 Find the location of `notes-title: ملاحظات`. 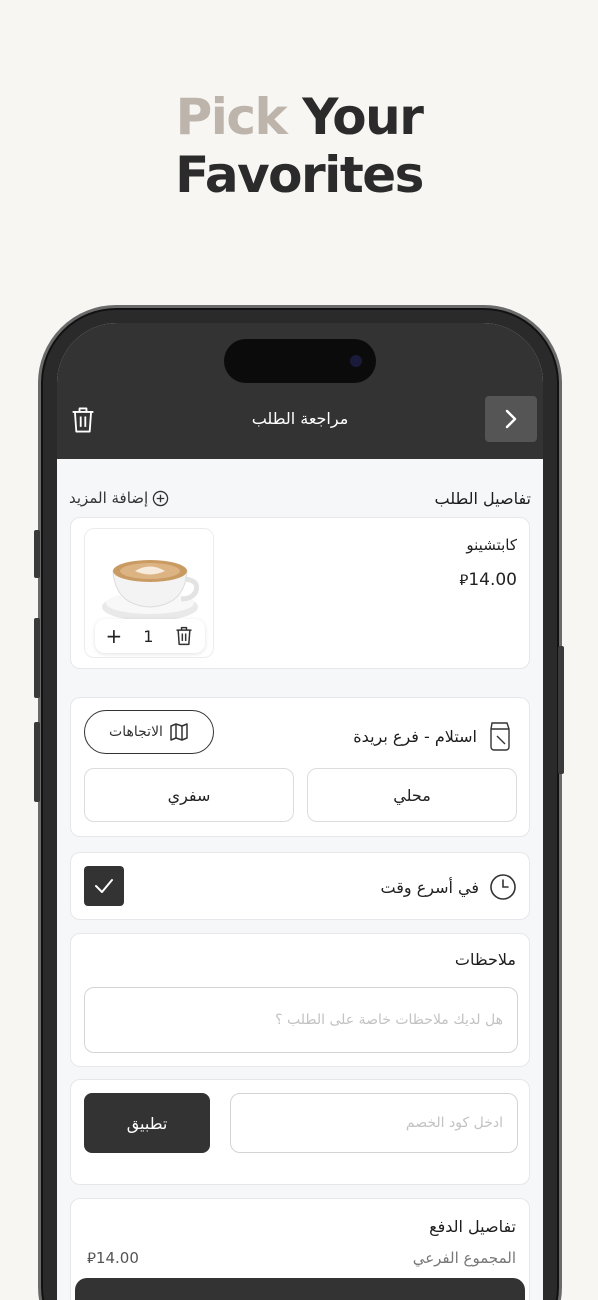

notes-title: ملاحظات is located at coordinates (485, 959).